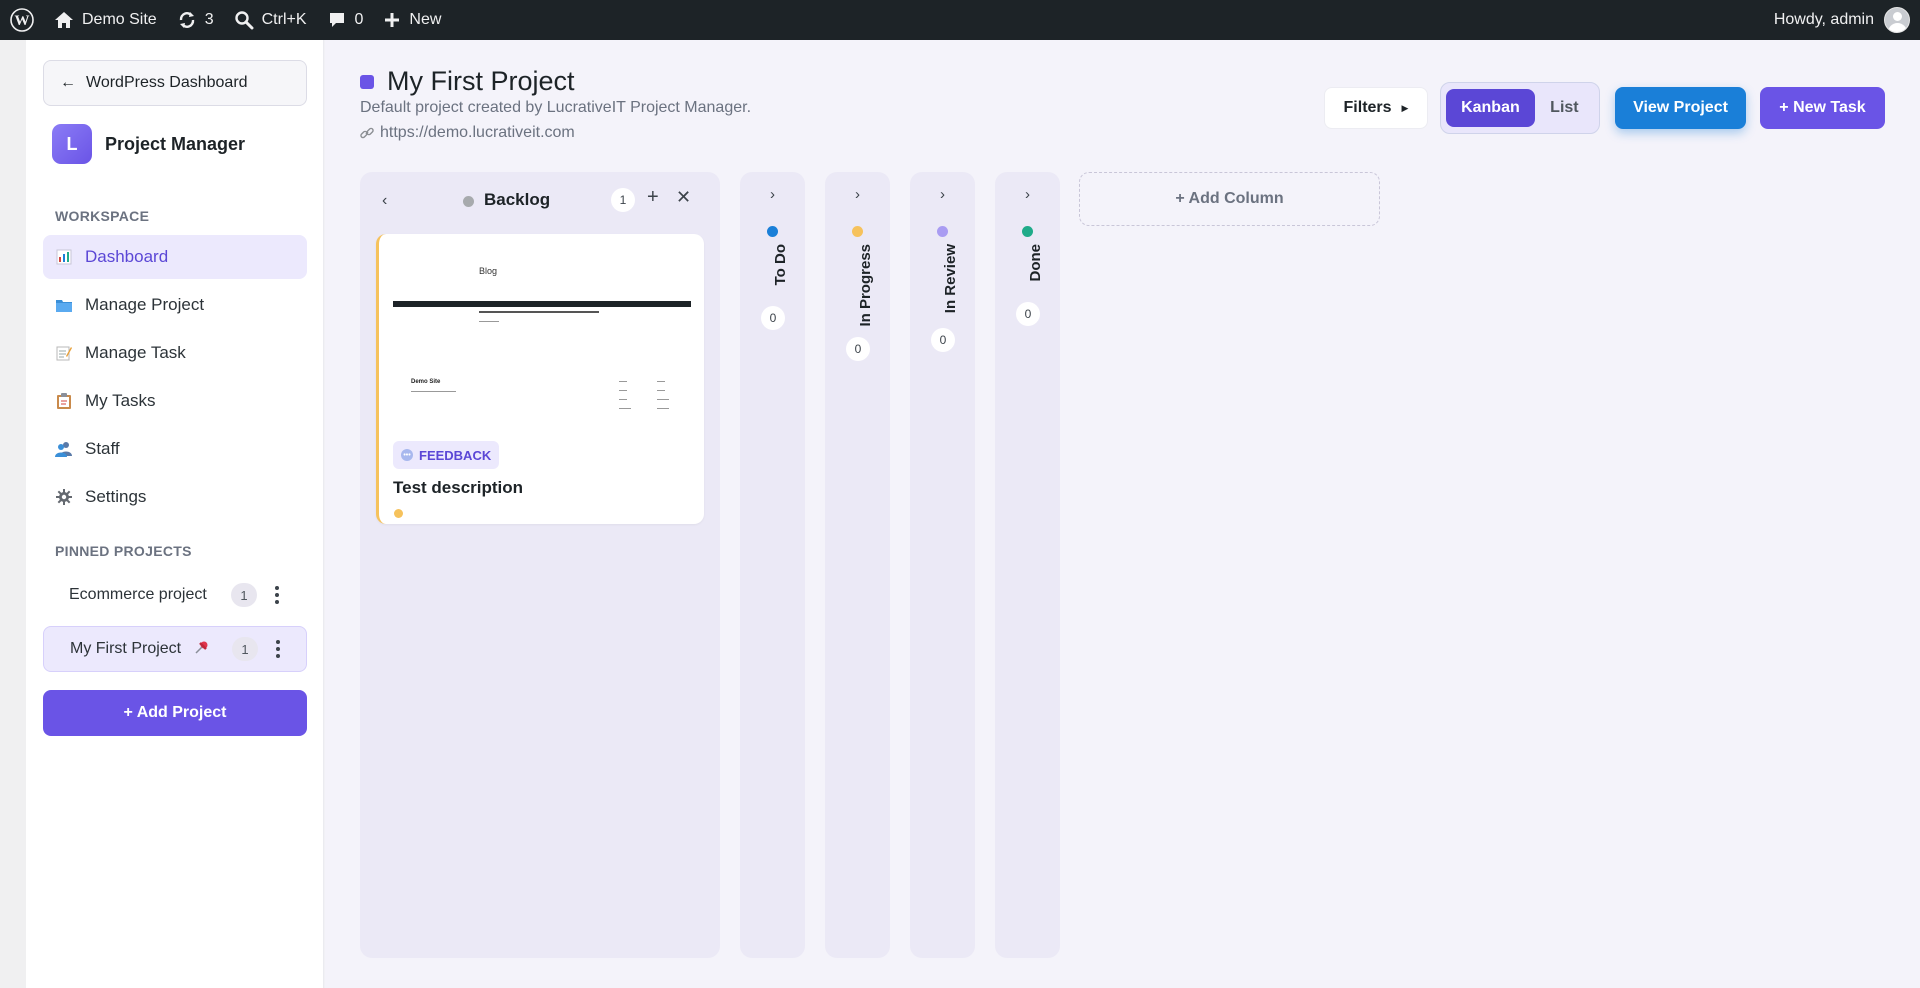 This screenshot has width=1920, height=988. I want to click on brand-logo: L, so click(72, 144).